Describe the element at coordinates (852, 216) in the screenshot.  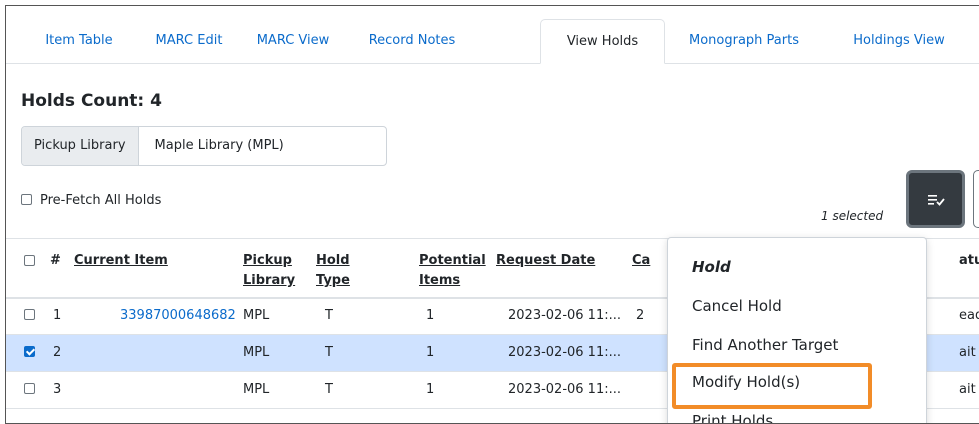
I see `selected-count: 1 selected` at that location.